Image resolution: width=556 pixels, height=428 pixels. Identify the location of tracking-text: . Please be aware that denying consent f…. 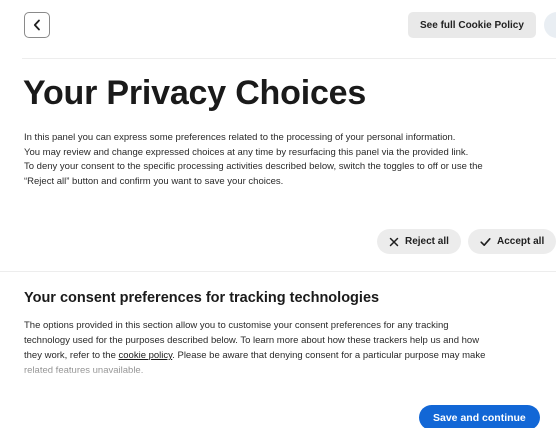
(329, 355).